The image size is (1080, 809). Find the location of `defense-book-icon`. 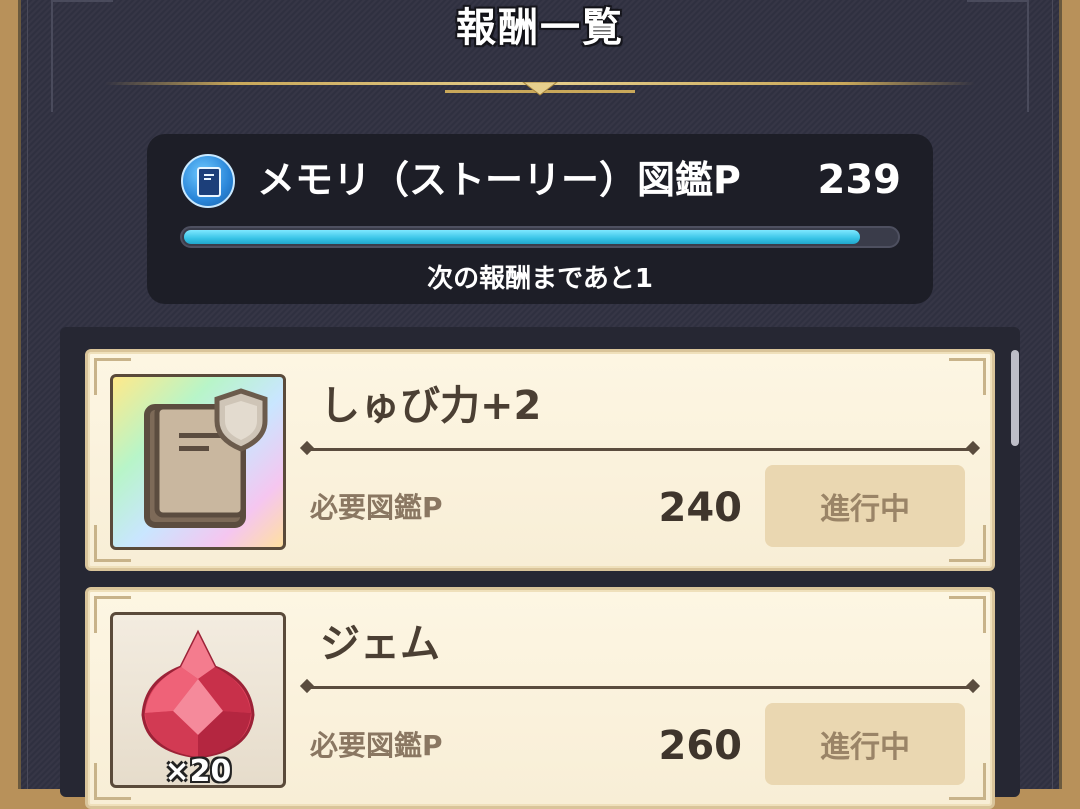

defense-book-icon is located at coordinates (206, 458).